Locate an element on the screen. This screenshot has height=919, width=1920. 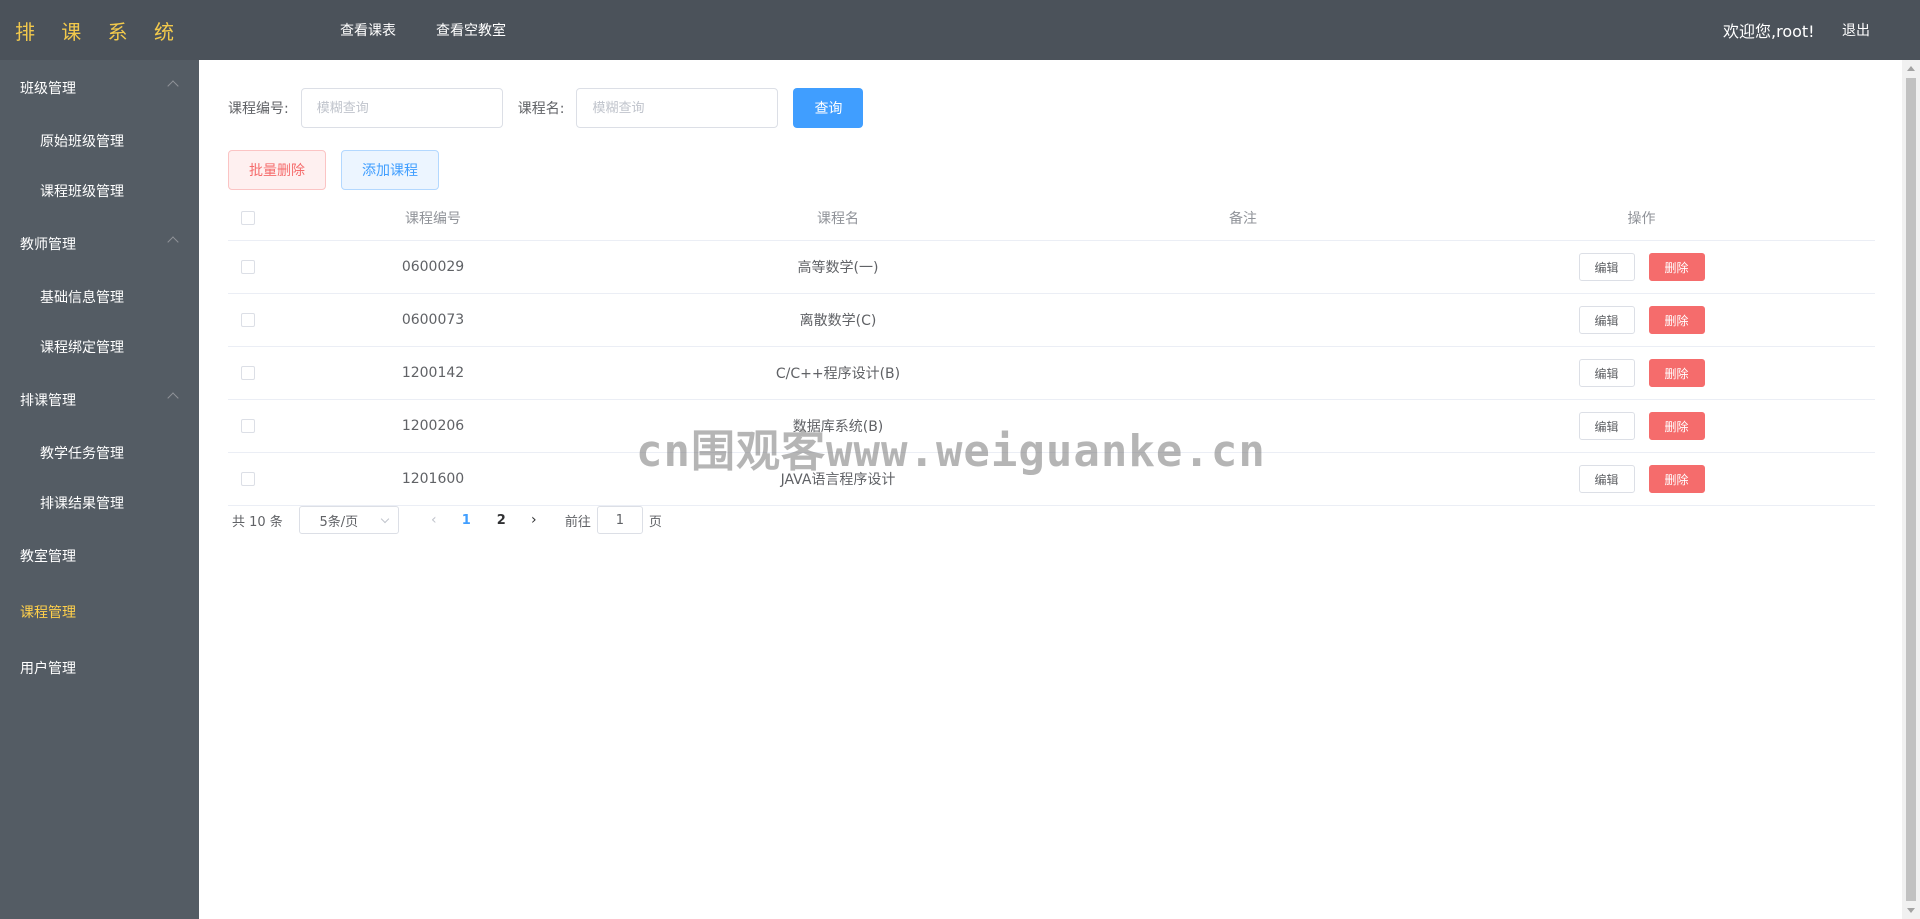
column-header-note: 备注 is located at coordinates (1243, 219).